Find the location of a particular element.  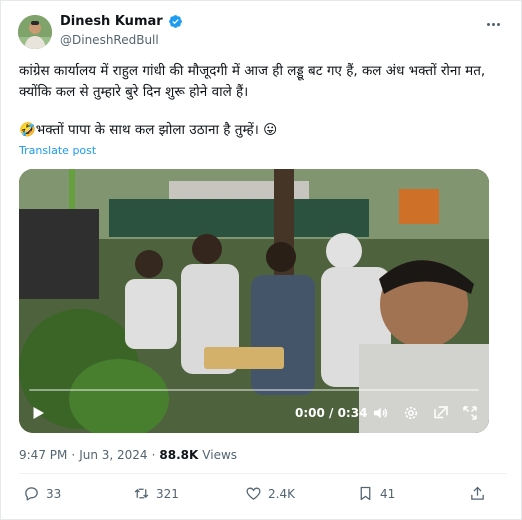

bookmark-button: 41 is located at coordinates (376, 493).